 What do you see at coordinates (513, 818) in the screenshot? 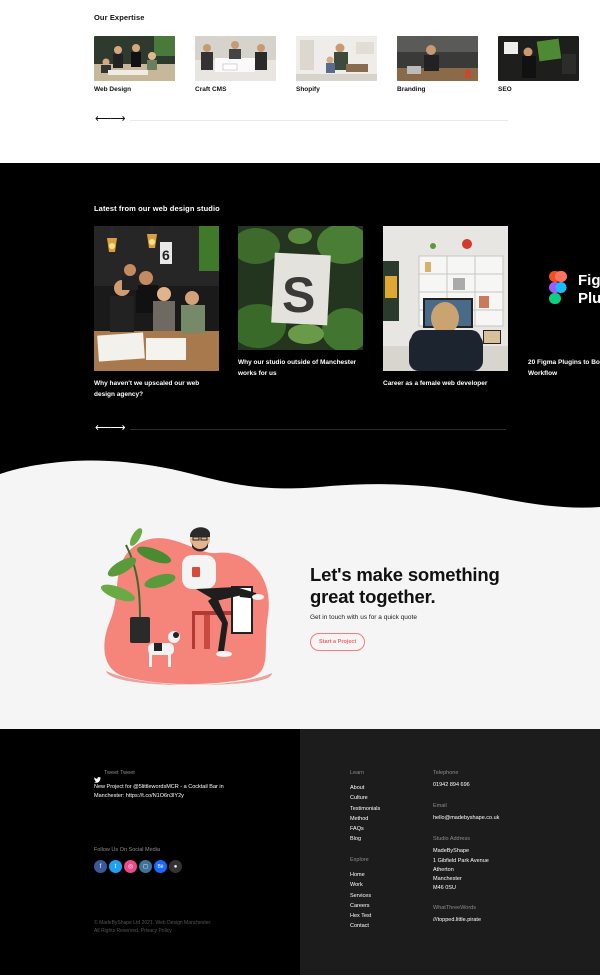
I see `email-value: hello@madebyshape.co.uk` at bounding box center [513, 818].